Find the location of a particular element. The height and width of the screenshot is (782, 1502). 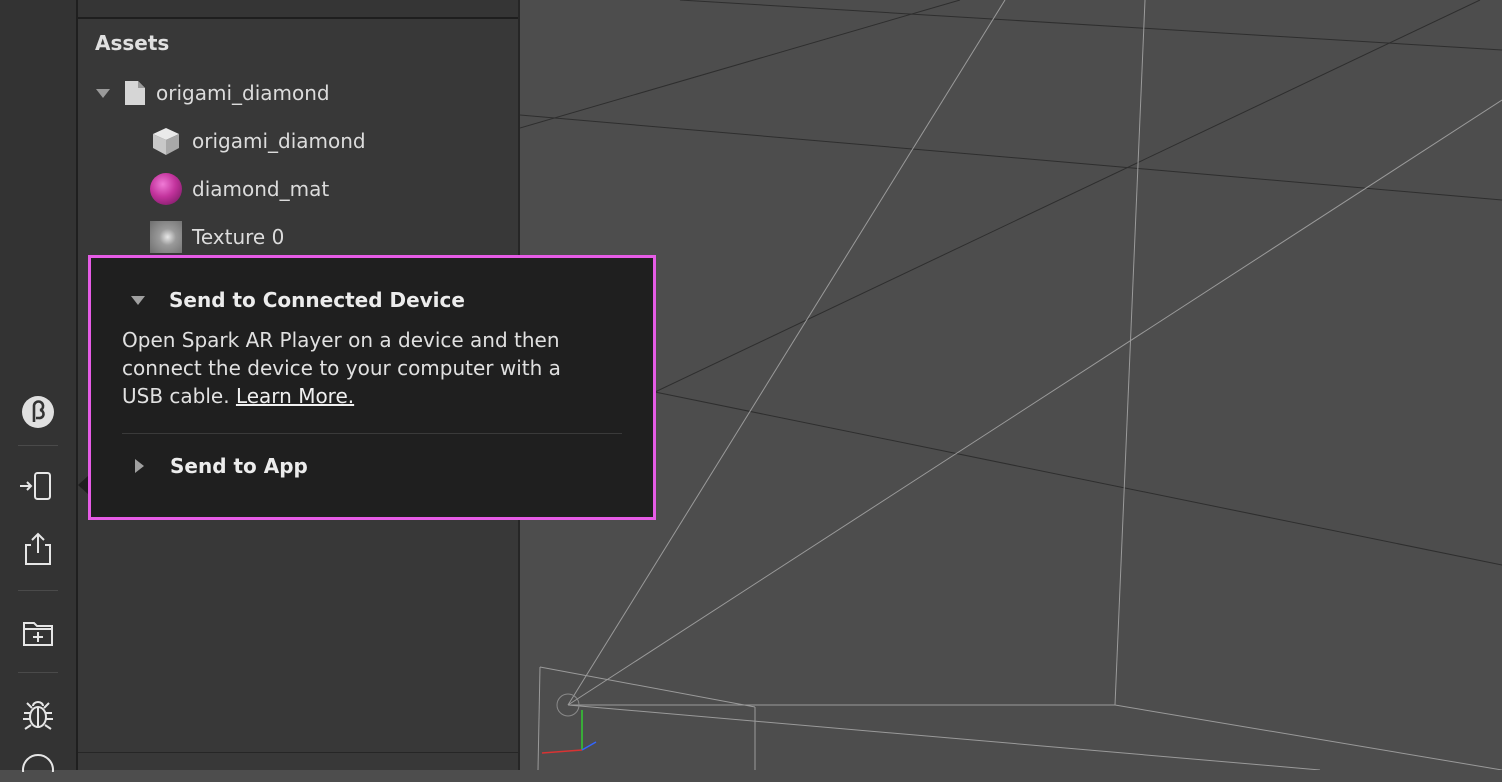

section-title: Send to Connected Device is located at coordinates (317, 300).